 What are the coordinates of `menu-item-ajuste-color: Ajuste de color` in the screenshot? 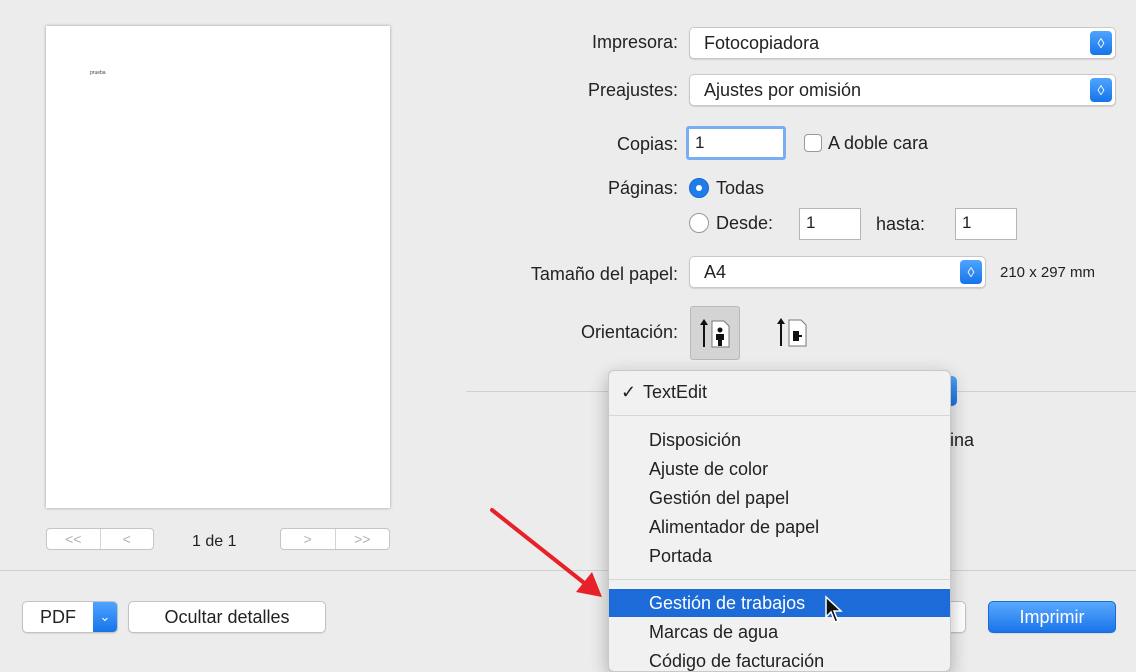 It's located at (779, 469).